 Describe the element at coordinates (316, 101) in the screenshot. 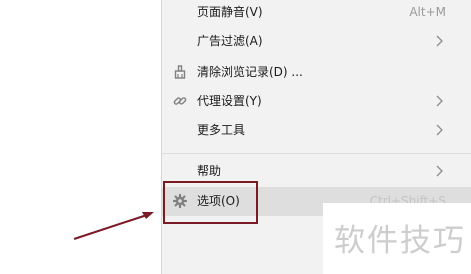

I see `menu-item-proxy-settings: 代理设置(Y)` at that location.